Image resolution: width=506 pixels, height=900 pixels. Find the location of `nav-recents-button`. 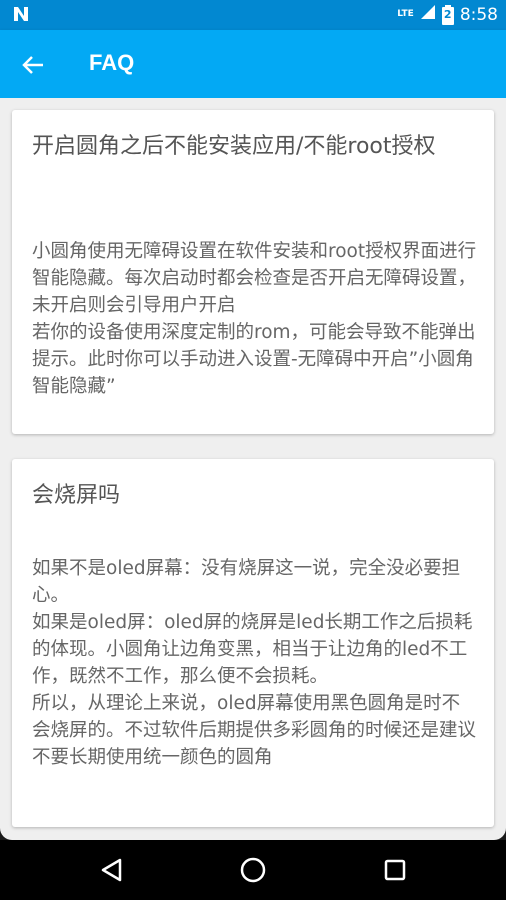

nav-recents-button is located at coordinates (395, 870).